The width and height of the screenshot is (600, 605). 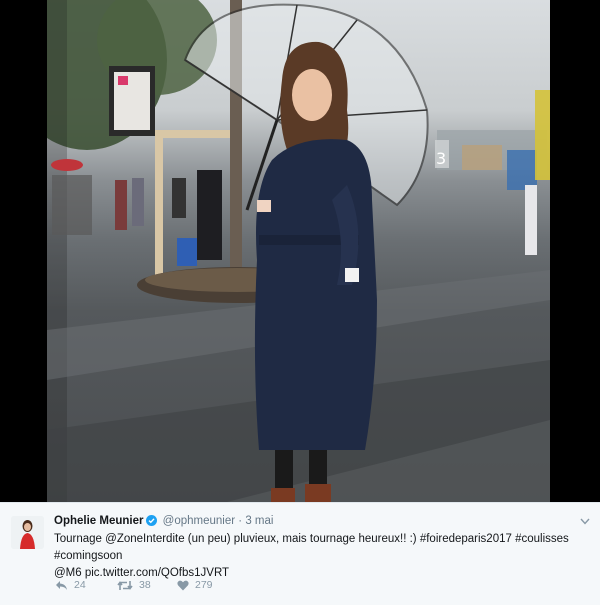 I want to click on reply-icon, so click(x=61, y=585).